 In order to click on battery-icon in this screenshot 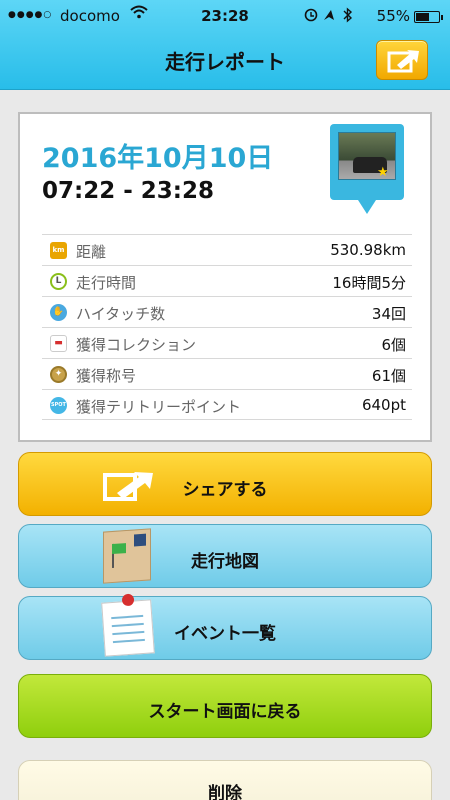, I will do `click(428, 17)`.